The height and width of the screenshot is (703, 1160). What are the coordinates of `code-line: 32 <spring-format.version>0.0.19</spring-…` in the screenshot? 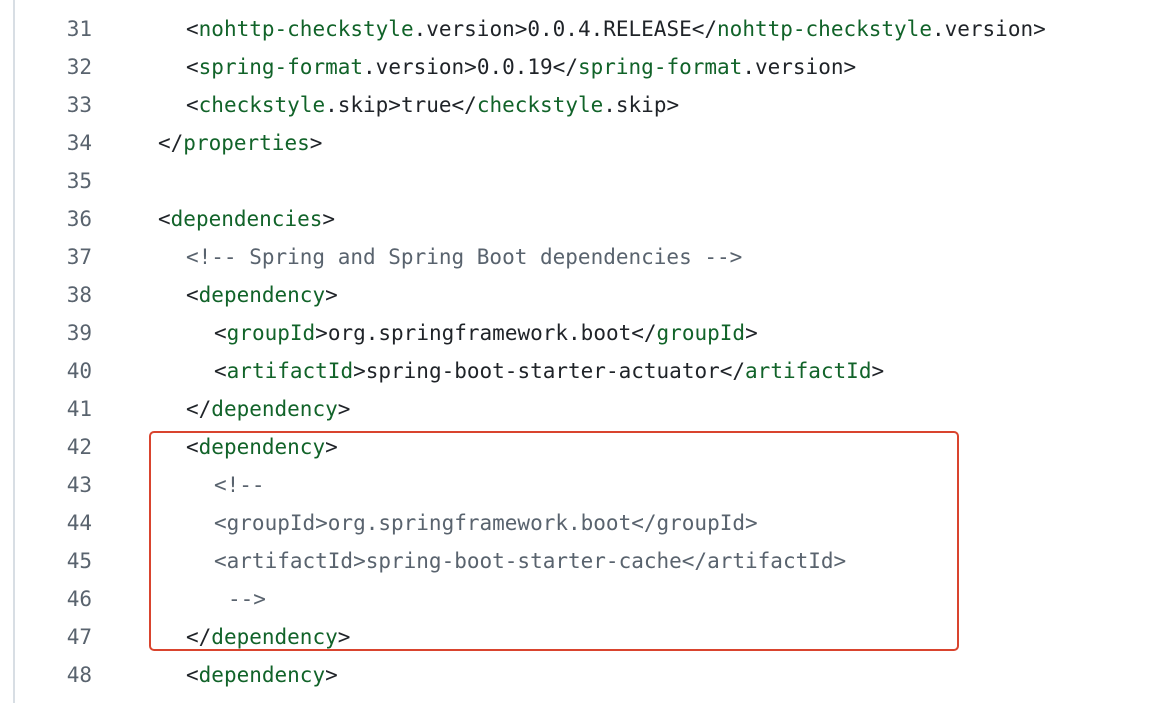 It's located at (580, 67).